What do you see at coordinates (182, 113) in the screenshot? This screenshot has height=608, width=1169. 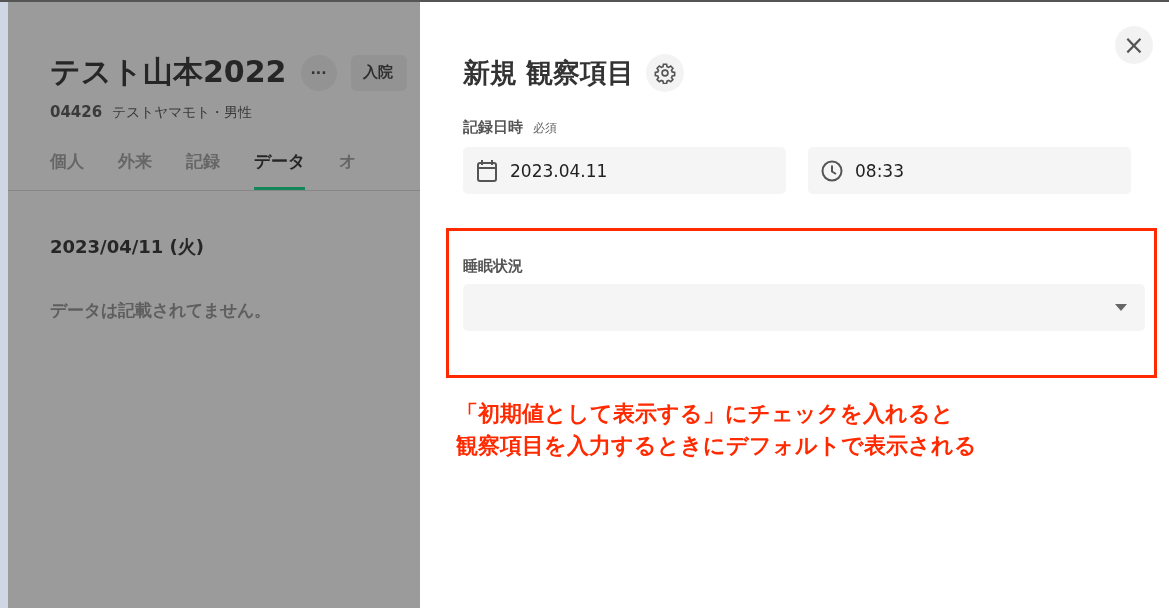 I see `patient-kana: テストヤマモト・男性` at bounding box center [182, 113].